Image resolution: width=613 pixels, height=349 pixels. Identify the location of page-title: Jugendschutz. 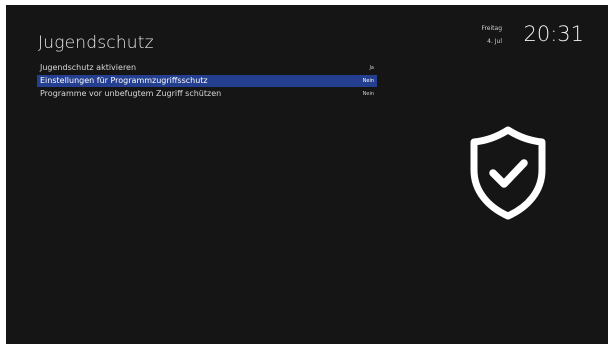
(96, 43).